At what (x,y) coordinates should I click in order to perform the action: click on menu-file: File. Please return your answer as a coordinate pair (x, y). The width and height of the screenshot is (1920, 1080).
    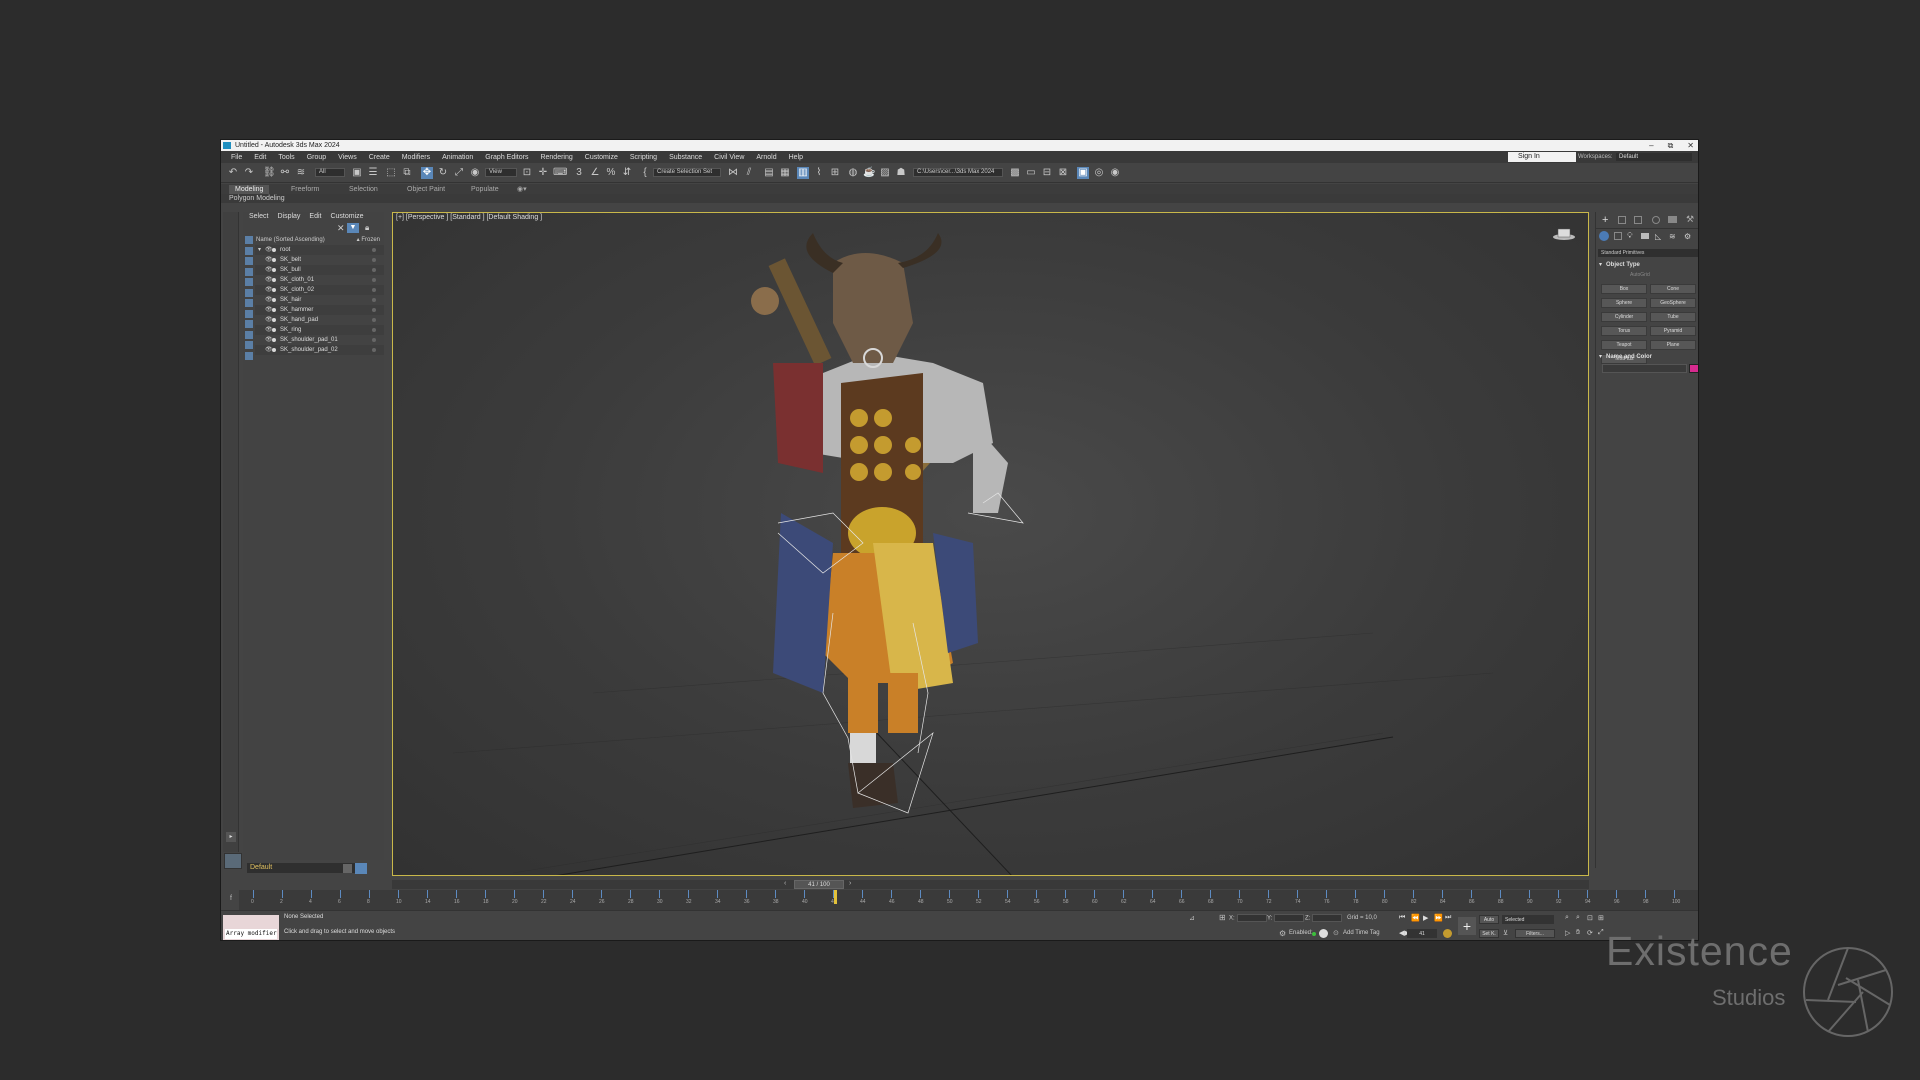
    Looking at the image, I should click on (236, 157).